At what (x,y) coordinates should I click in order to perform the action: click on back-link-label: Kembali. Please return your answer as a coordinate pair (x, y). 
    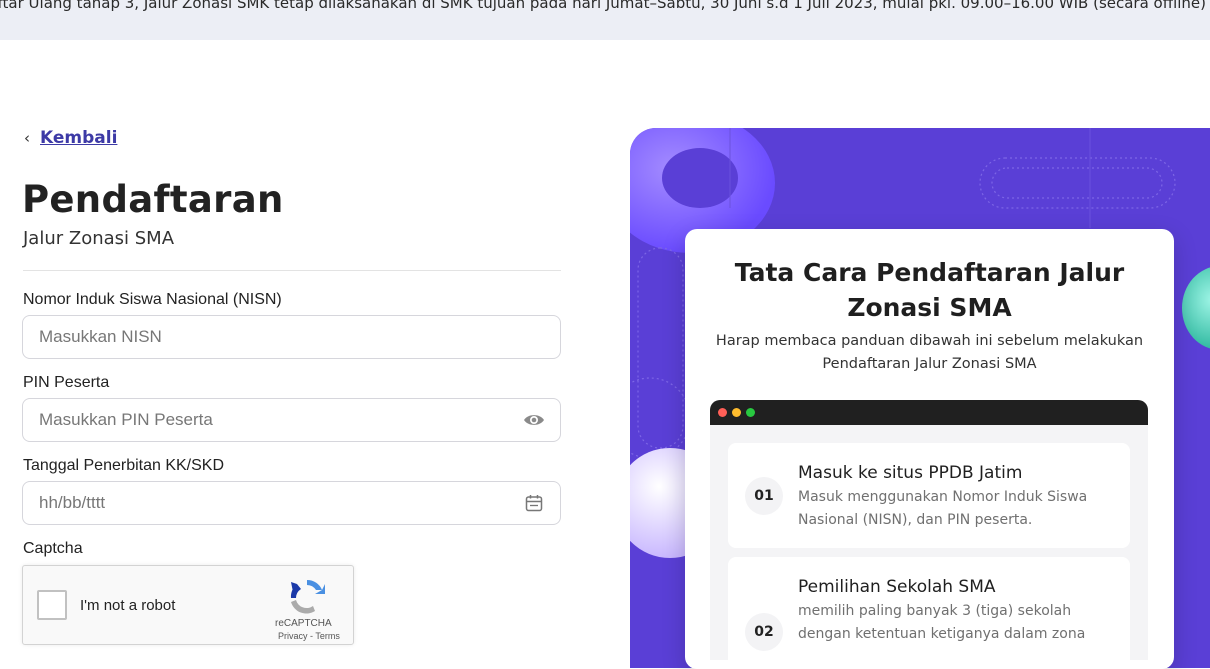
    Looking at the image, I should click on (78, 138).